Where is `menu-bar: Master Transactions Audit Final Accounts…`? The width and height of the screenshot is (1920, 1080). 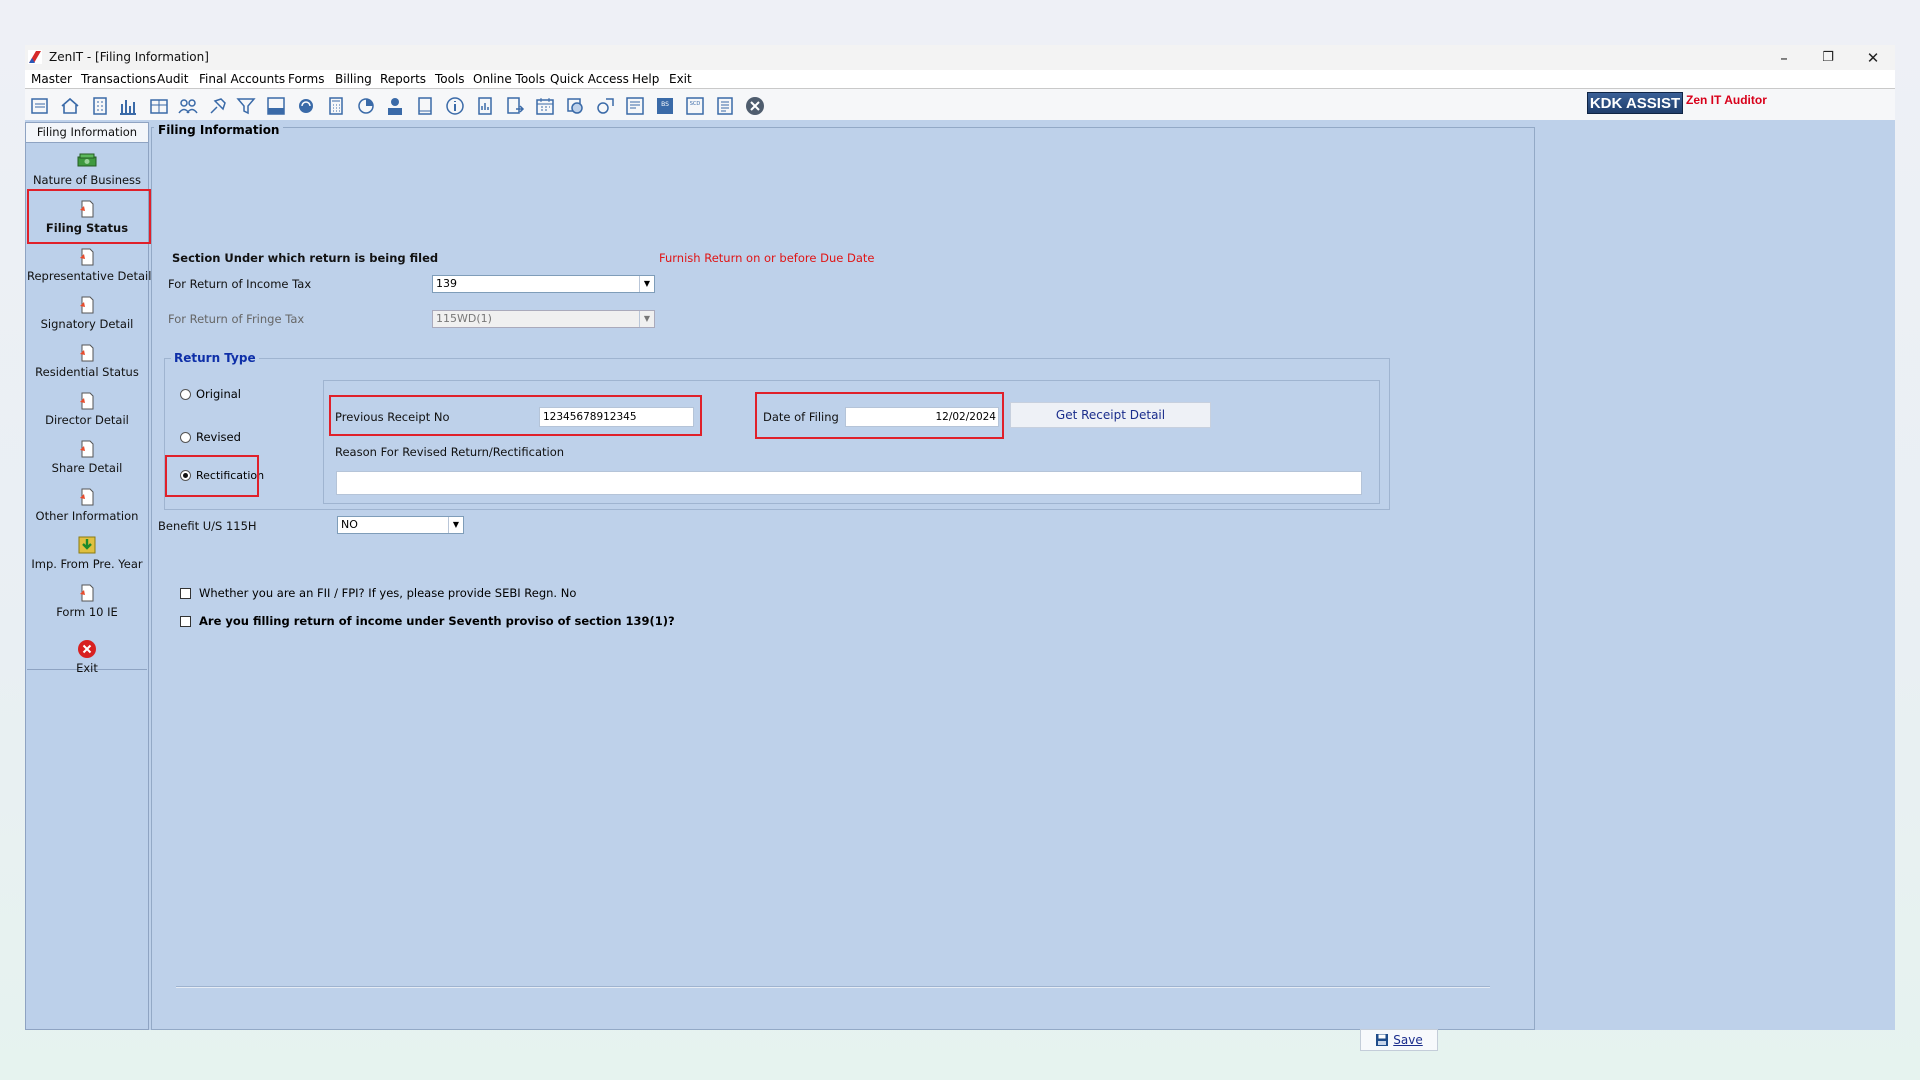 menu-bar: Master Transactions Audit Final Accounts… is located at coordinates (960, 79).